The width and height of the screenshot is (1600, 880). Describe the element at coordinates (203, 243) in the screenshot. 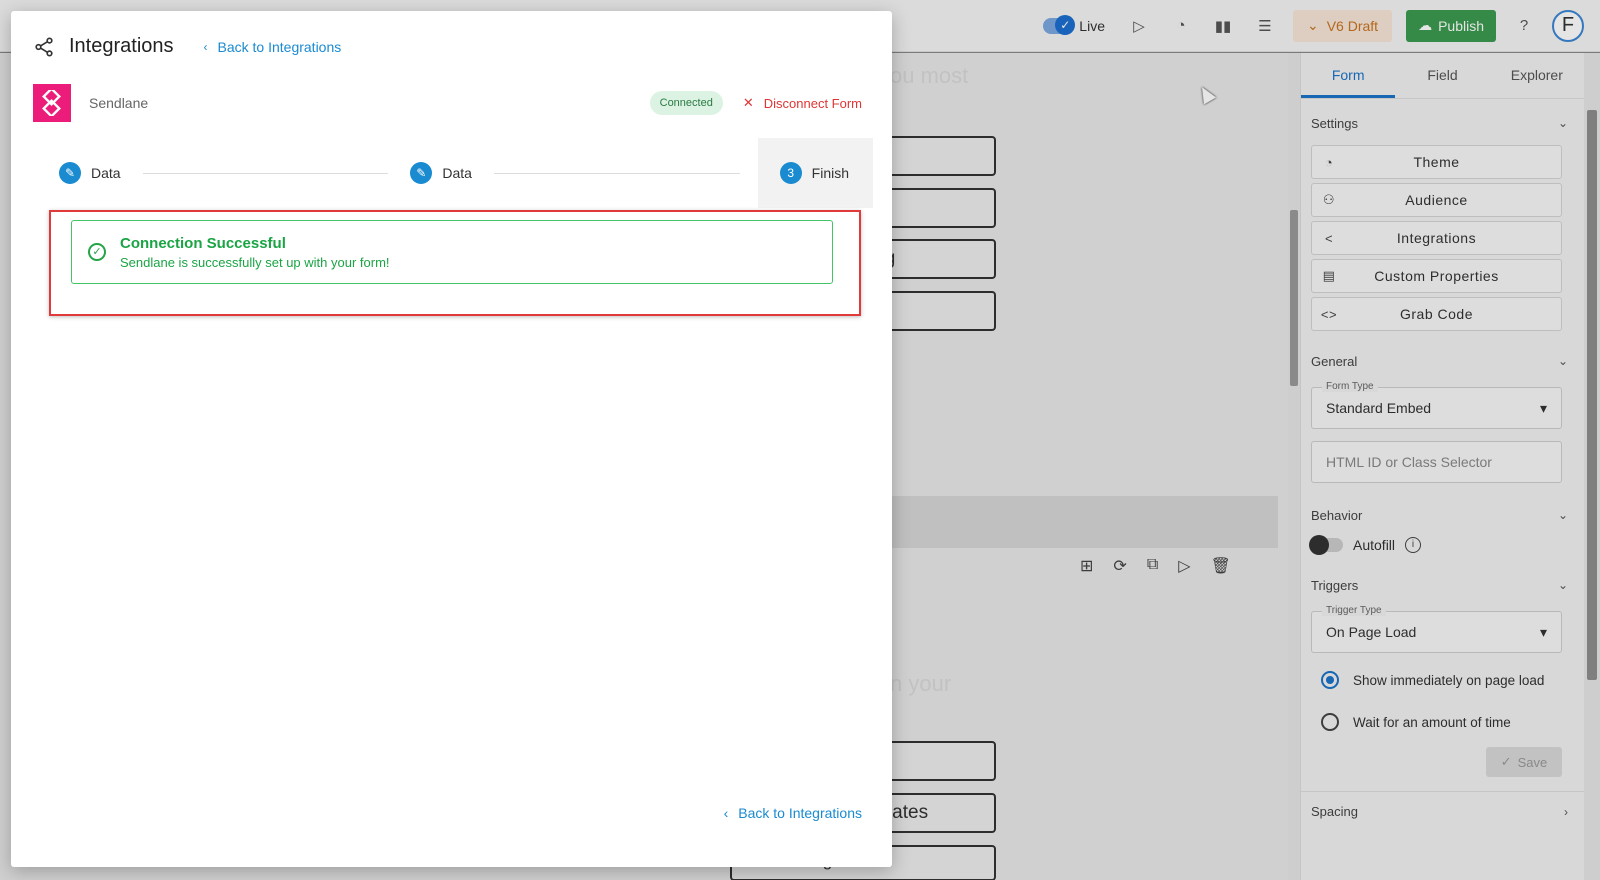

I see `success-title: Connection Successful` at that location.